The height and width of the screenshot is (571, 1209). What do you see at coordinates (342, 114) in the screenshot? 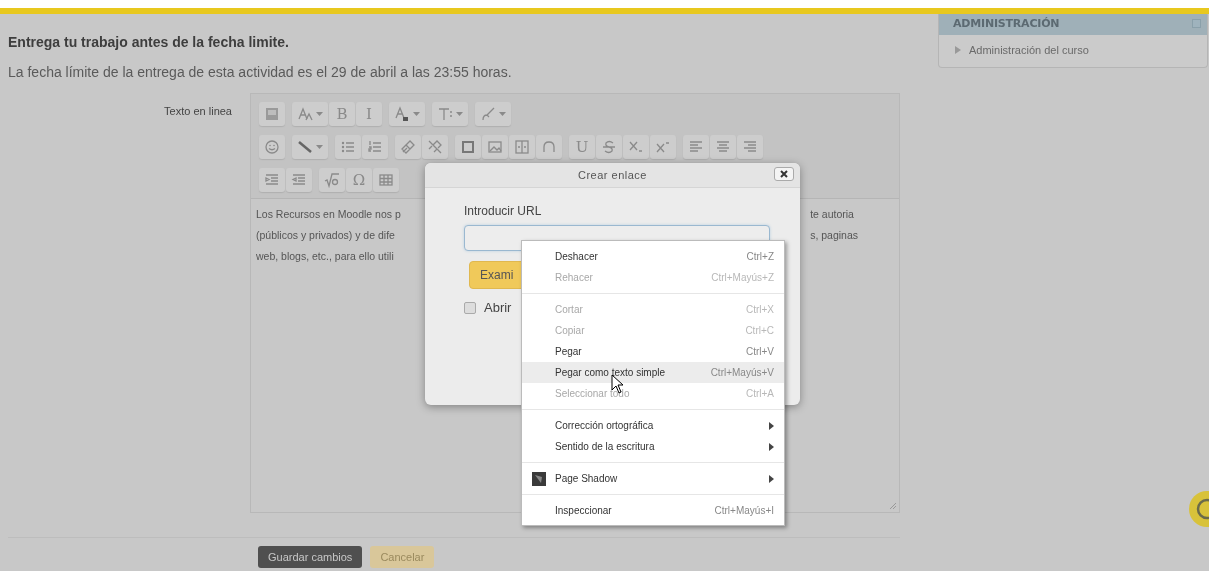
I see `toolbar-button: B` at bounding box center [342, 114].